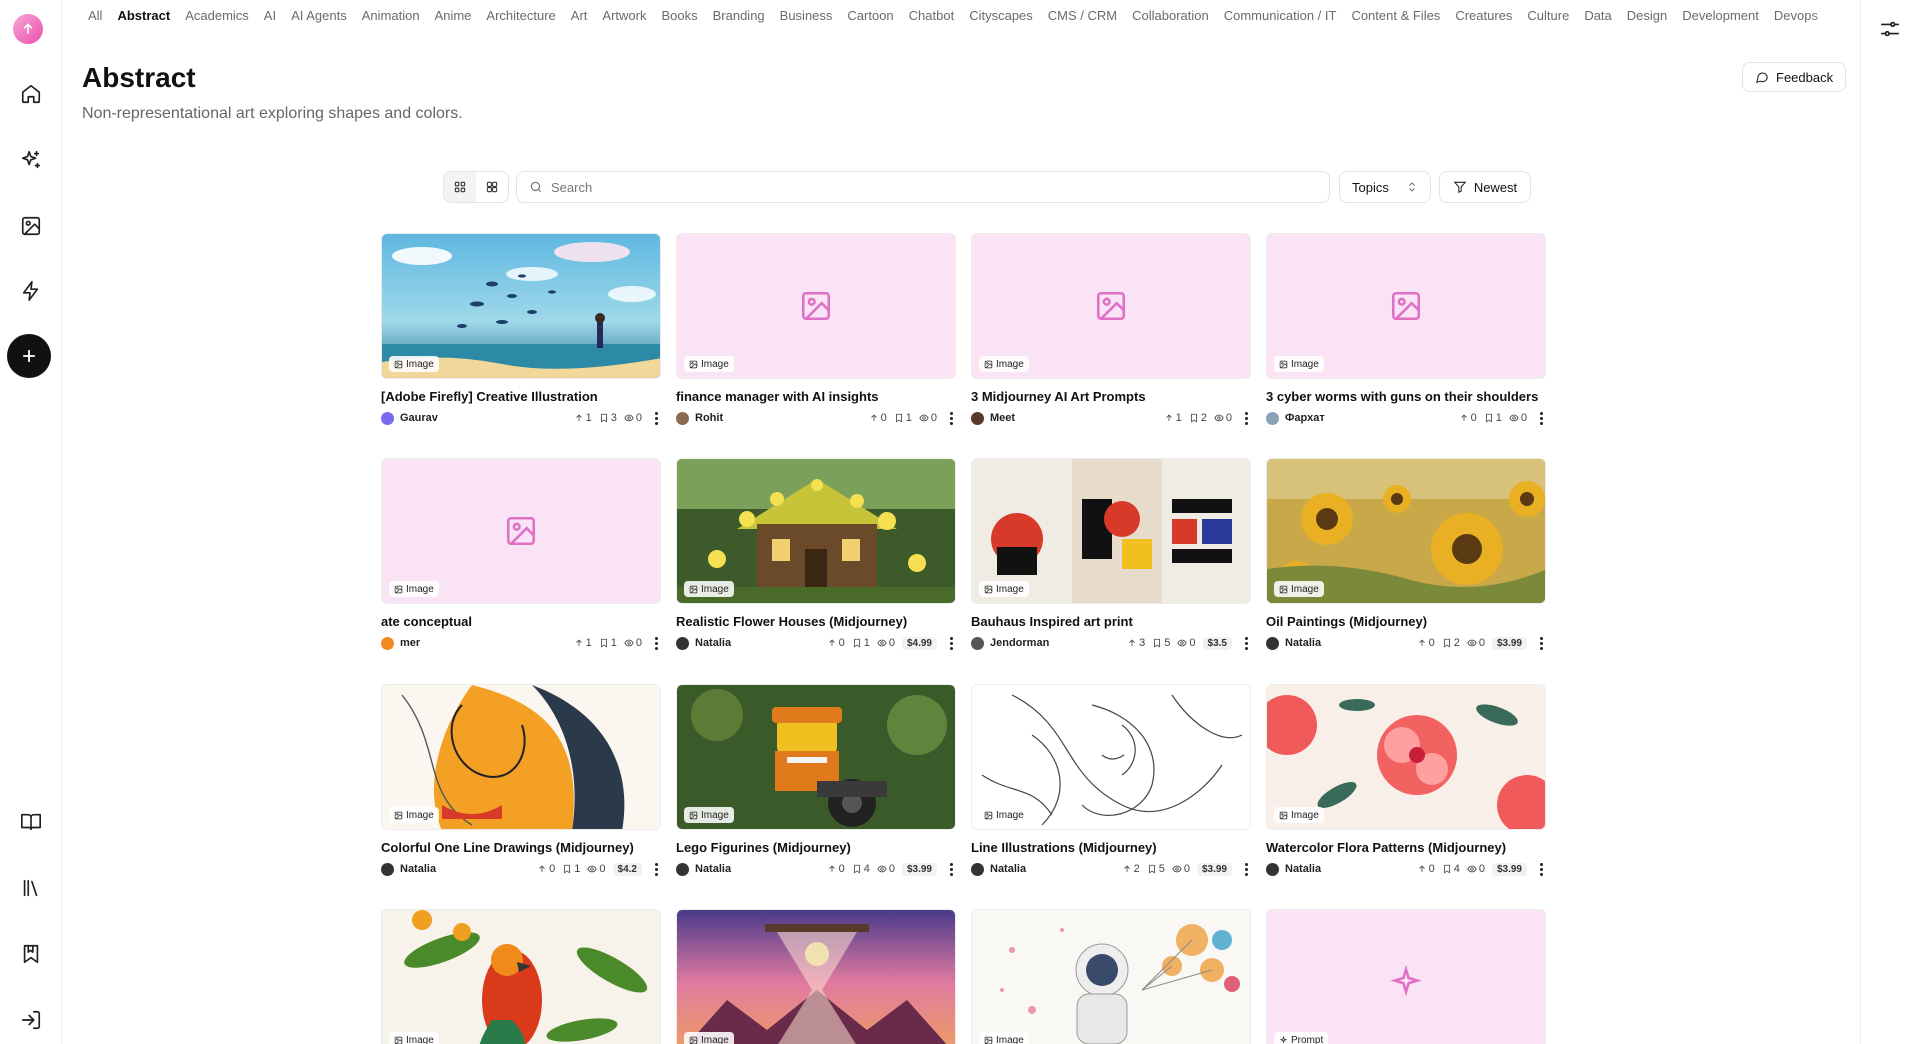 The height and width of the screenshot is (1044, 1920). Describe the element at coordinates (1483, 15) in the screenshot. I see `category-tab-creatures: Creatures` at that location.